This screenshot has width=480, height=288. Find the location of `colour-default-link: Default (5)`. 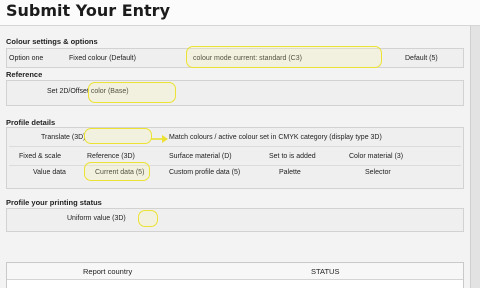

colour-default-link: Default (5) is located at coordinates (421, 58).